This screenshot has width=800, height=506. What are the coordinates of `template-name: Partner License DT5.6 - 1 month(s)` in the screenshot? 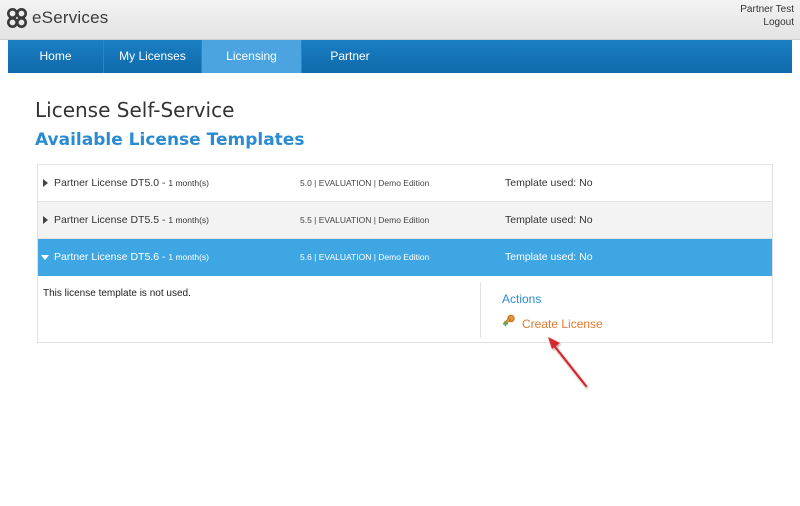 It's located at (131, 257).